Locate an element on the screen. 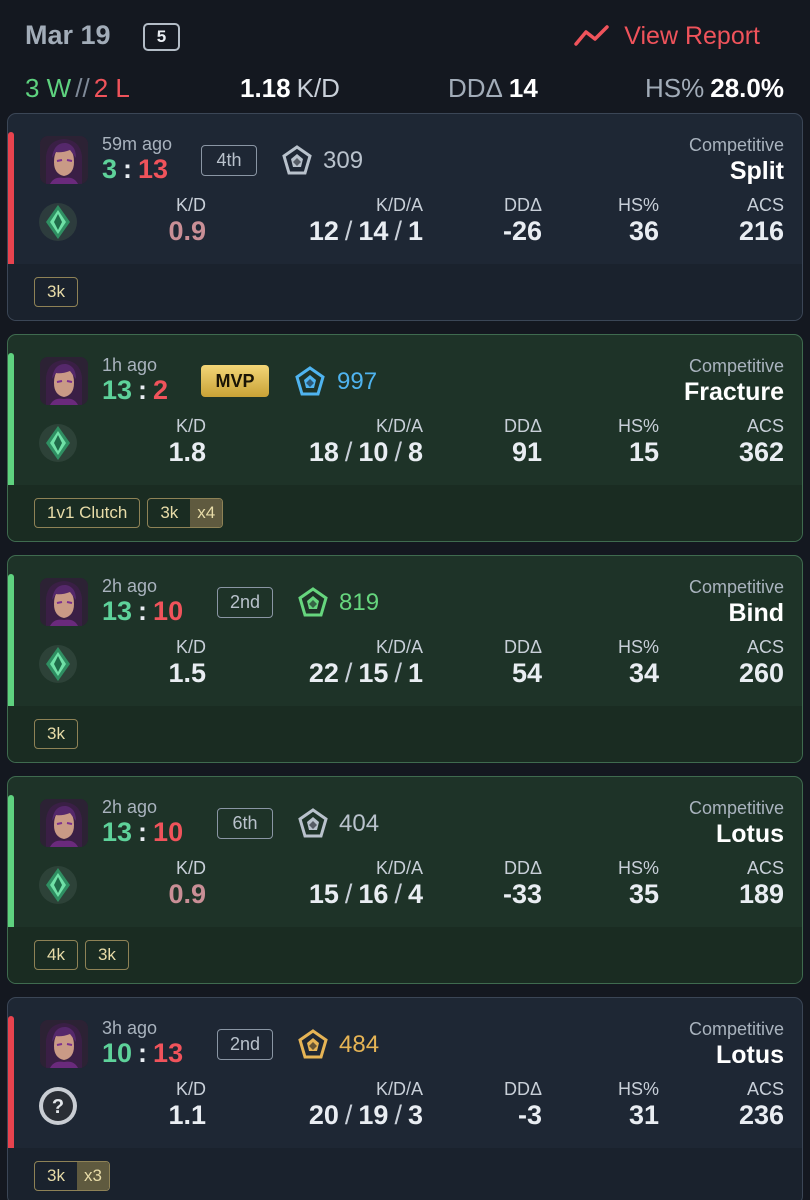 This screenshot has width=810, height=1200. match-time-ago: 2h ago is located at coordinates (130, 586).